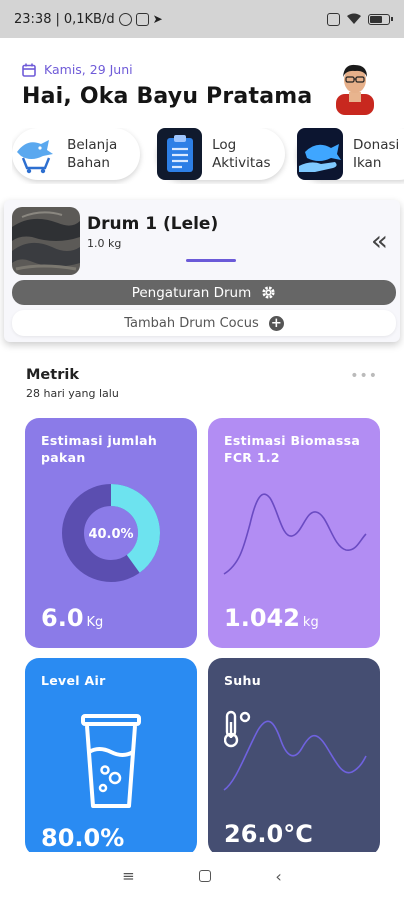 This screenshot has height=900, width=404. Describe the element at coordinates (180, 154) in the screenshot. I see `clipboard-icon` at that location.